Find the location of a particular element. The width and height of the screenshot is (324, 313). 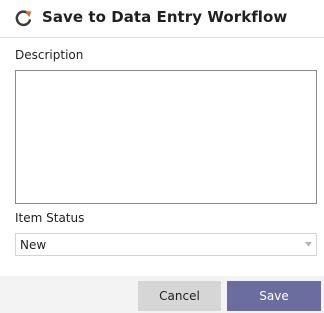

description-label: Description is located at coordinates (49, 55).